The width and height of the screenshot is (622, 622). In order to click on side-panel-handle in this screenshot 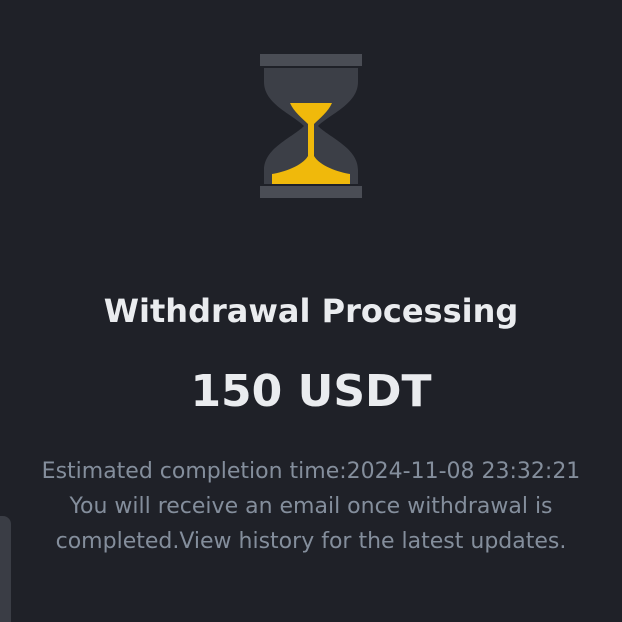, I will do `click(5, 569)`.